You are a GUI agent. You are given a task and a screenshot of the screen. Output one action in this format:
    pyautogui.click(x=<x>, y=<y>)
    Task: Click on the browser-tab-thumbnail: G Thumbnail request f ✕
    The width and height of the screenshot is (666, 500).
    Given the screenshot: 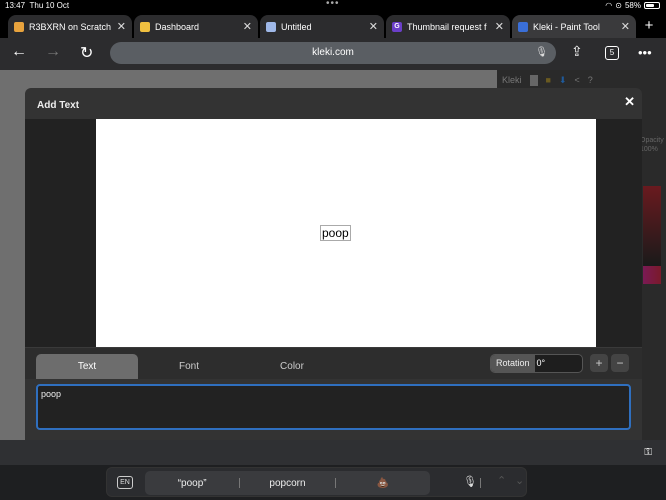 What is the action you would take?
    pyautogui.click(x=448, y=26)
    